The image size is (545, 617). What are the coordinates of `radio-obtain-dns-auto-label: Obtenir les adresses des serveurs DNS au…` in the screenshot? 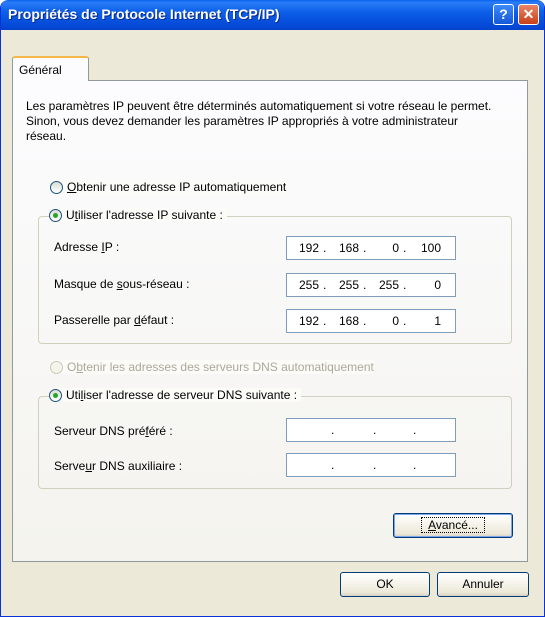 It's located at (220, 367).